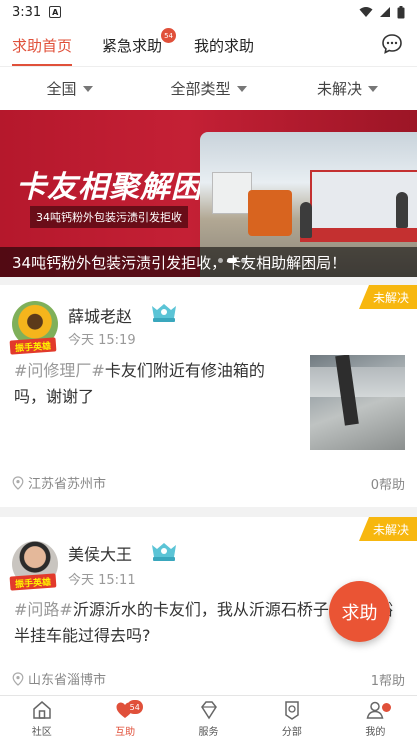  What do you see at coordinates (59, 370) in the screenshot?
I see `post-hashtag: #问修理厂#` at bounding box center [59, 370].